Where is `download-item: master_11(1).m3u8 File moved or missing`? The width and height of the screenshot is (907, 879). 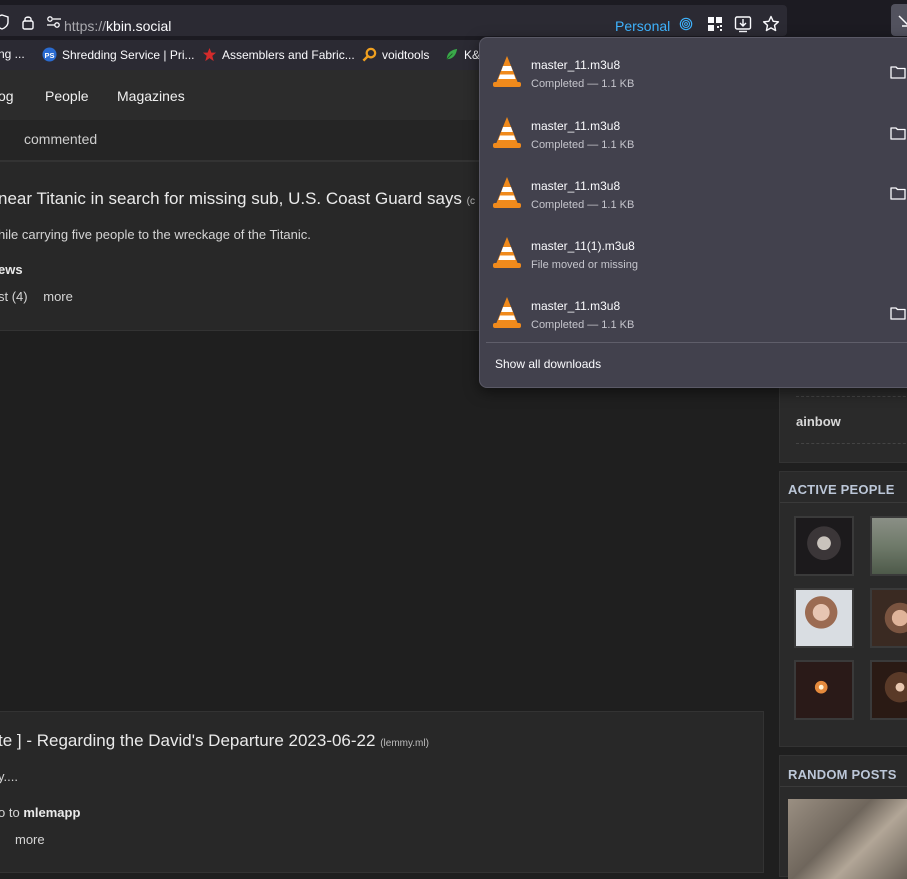
download-item: master_11(1).m3u8 File moved or missing is located at coordinates (693, 252).